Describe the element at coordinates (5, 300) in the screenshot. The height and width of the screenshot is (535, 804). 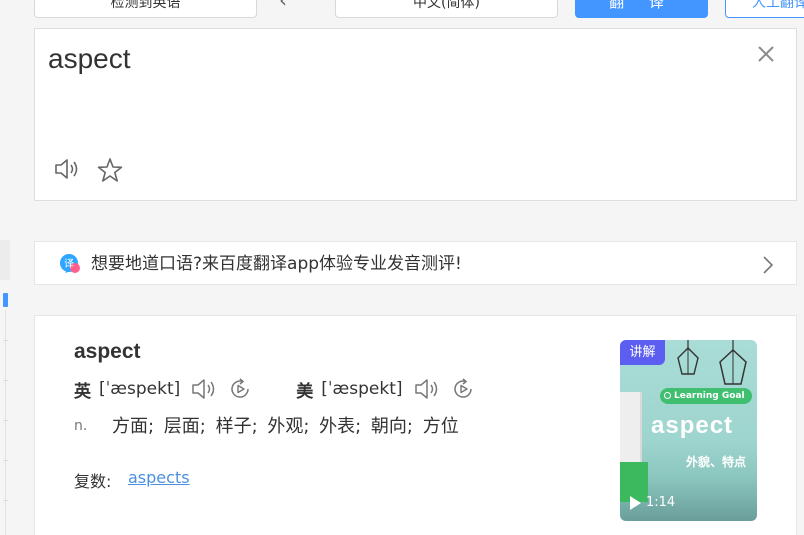
I see `rail-active-marker` at that location.